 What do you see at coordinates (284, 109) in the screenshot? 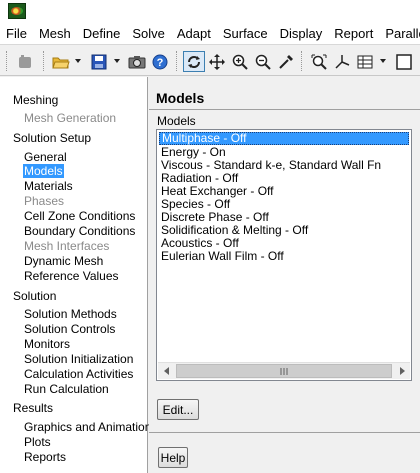
I see `title-divider` at bounding box center [284, 109].